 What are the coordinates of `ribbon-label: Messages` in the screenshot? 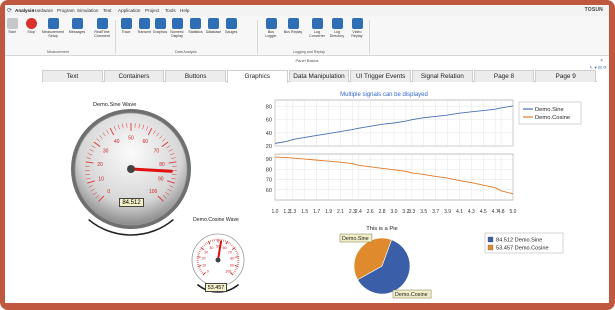 It's located at (77, 32).